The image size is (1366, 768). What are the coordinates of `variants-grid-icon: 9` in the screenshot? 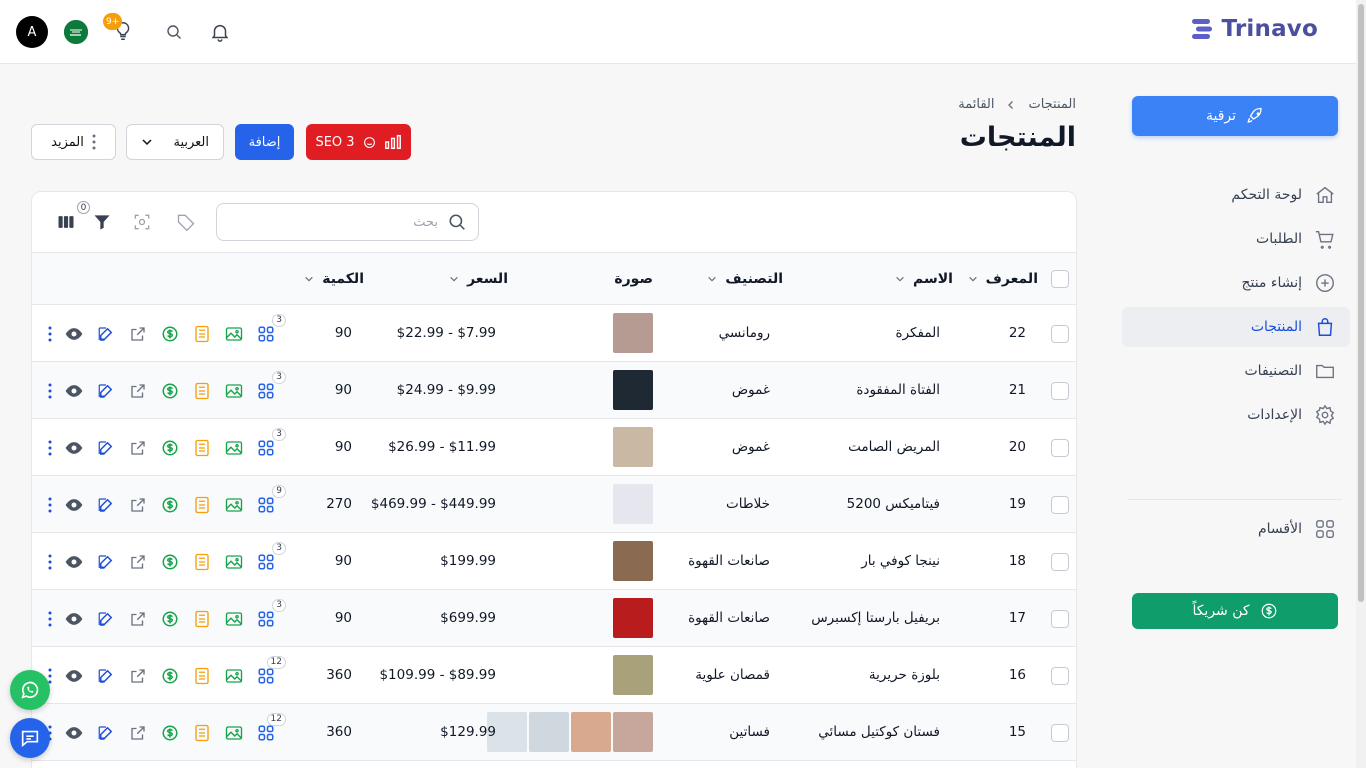 It's located at (268, 501).